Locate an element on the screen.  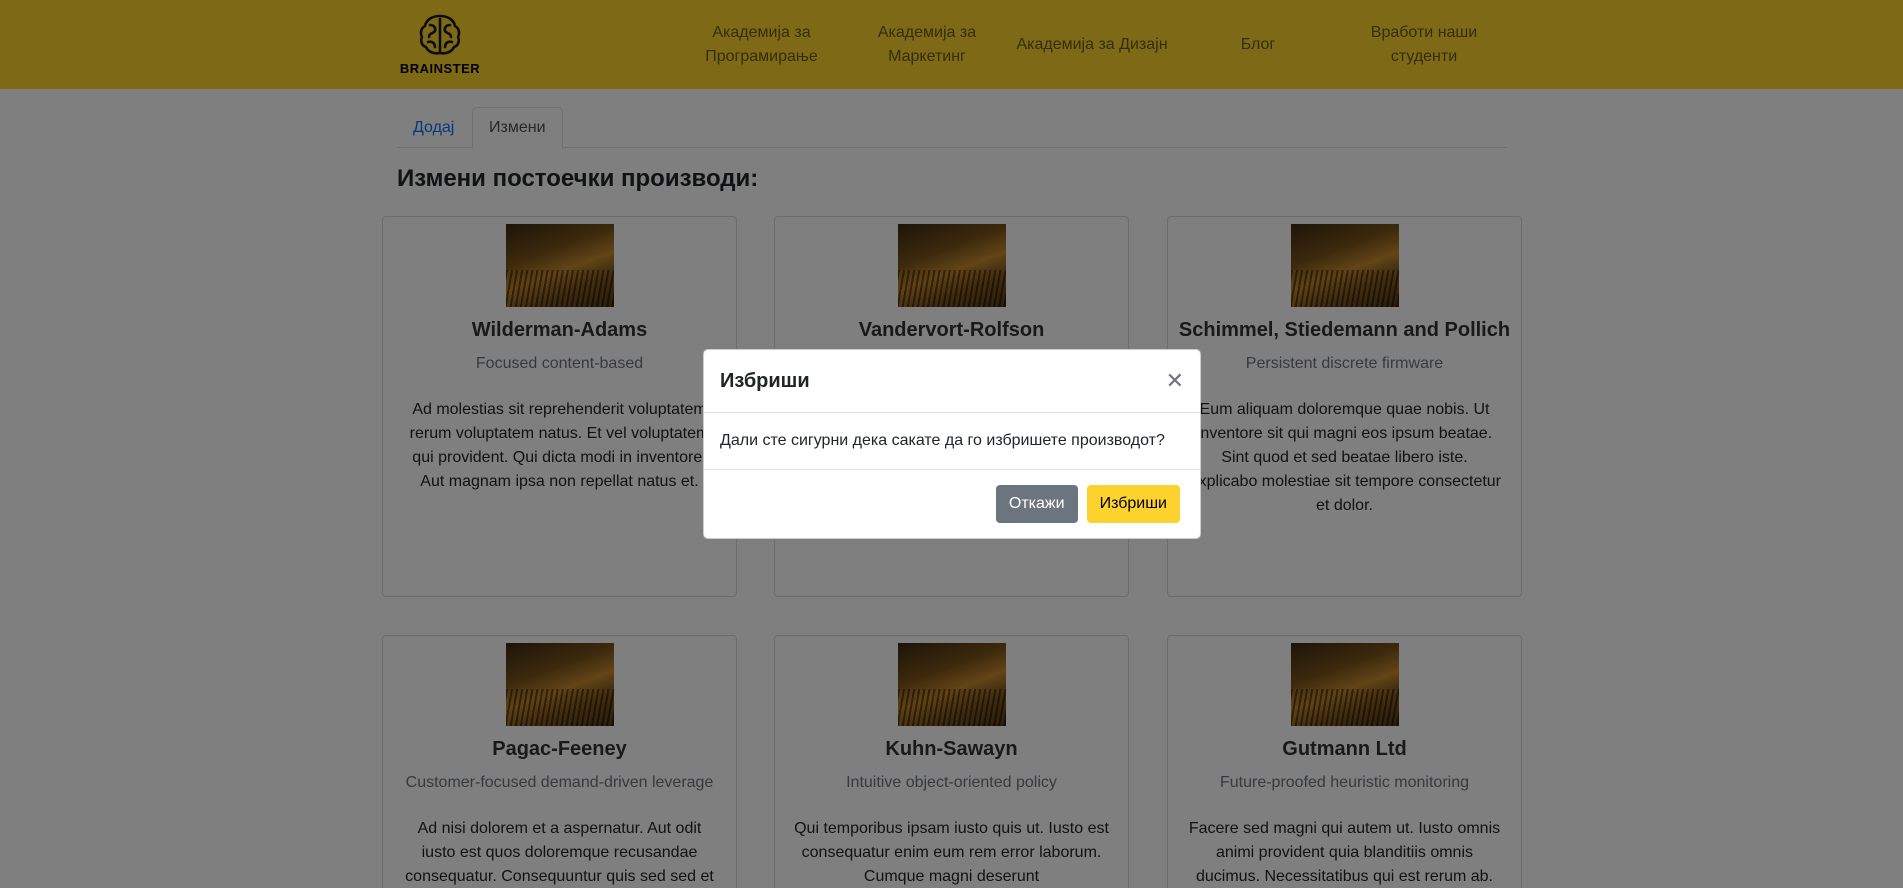
modal-footer: Откажи Избриши is located at coordinates (952, 504).